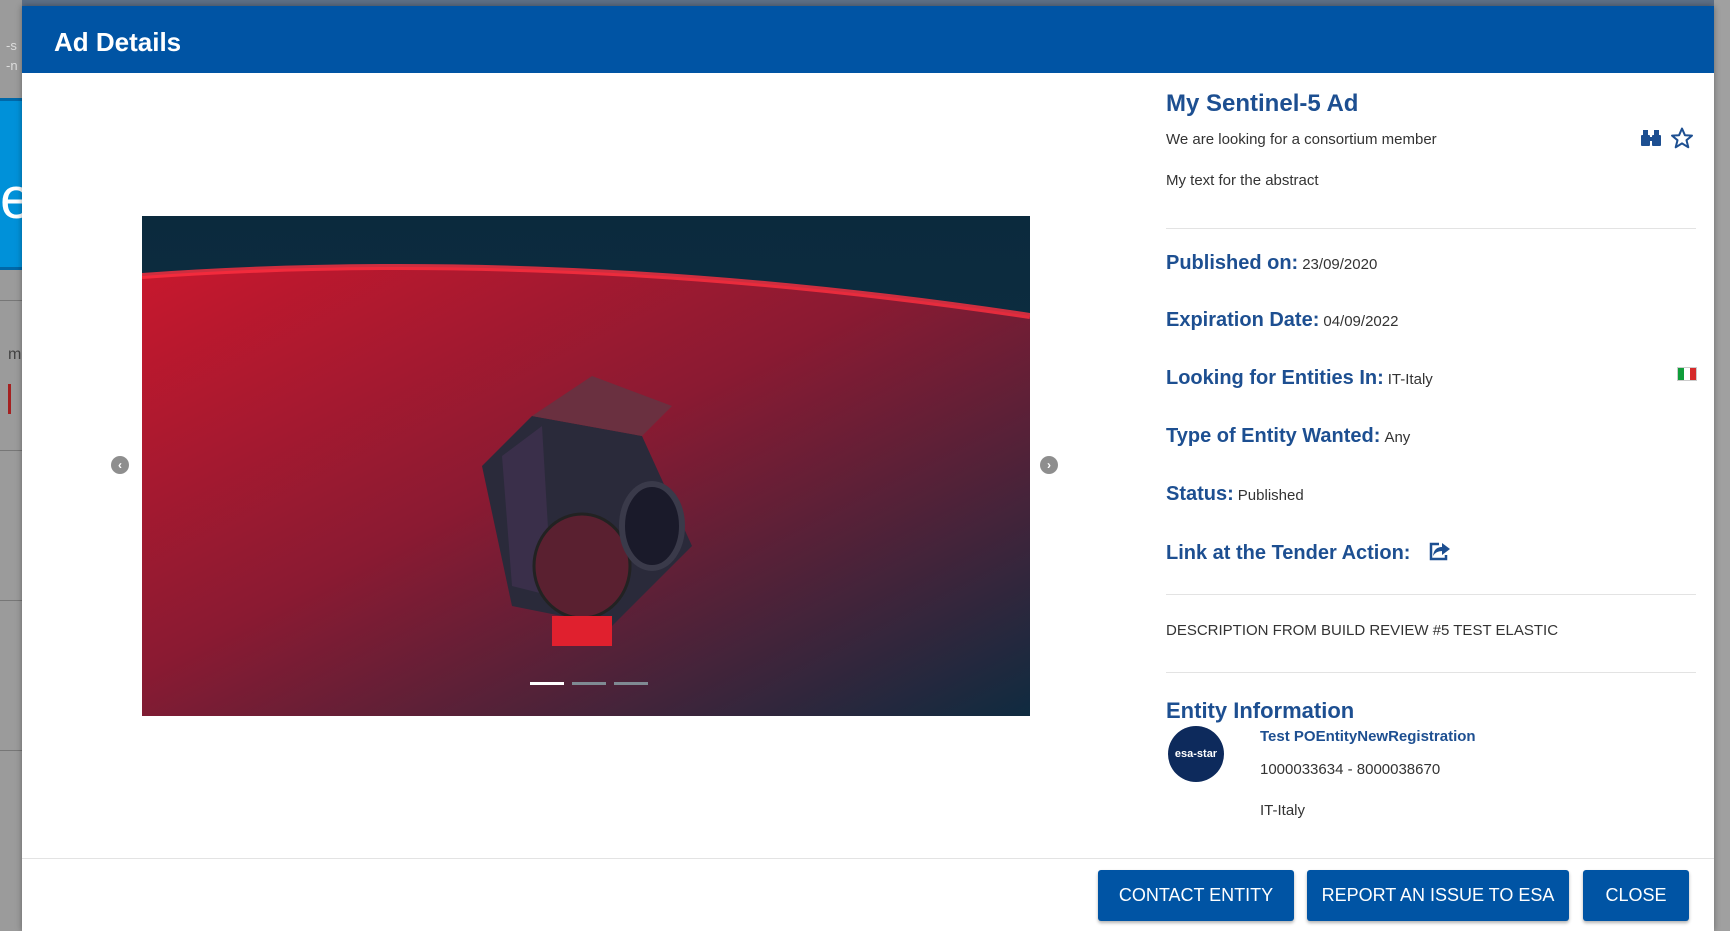 The height and width of the screenshot is (931, 1730). Describe the element at coordinates (118, 42) in the screenshot. I see `modal-title: Ad Details` at that location.